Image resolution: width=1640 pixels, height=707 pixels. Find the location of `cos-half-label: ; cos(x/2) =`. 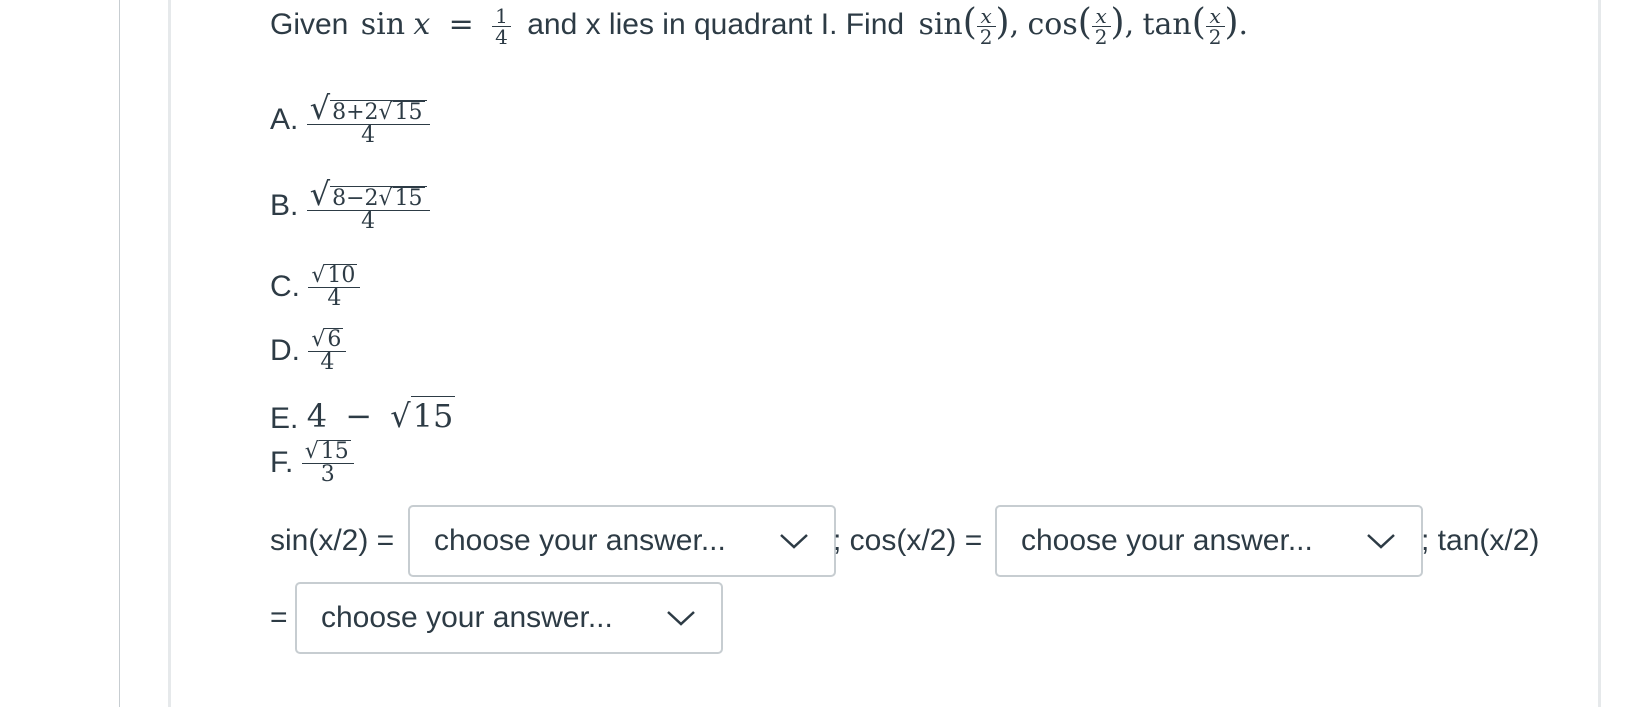

cos-half-label: ; cos(x/2) = is located at coordinates (908, 540).